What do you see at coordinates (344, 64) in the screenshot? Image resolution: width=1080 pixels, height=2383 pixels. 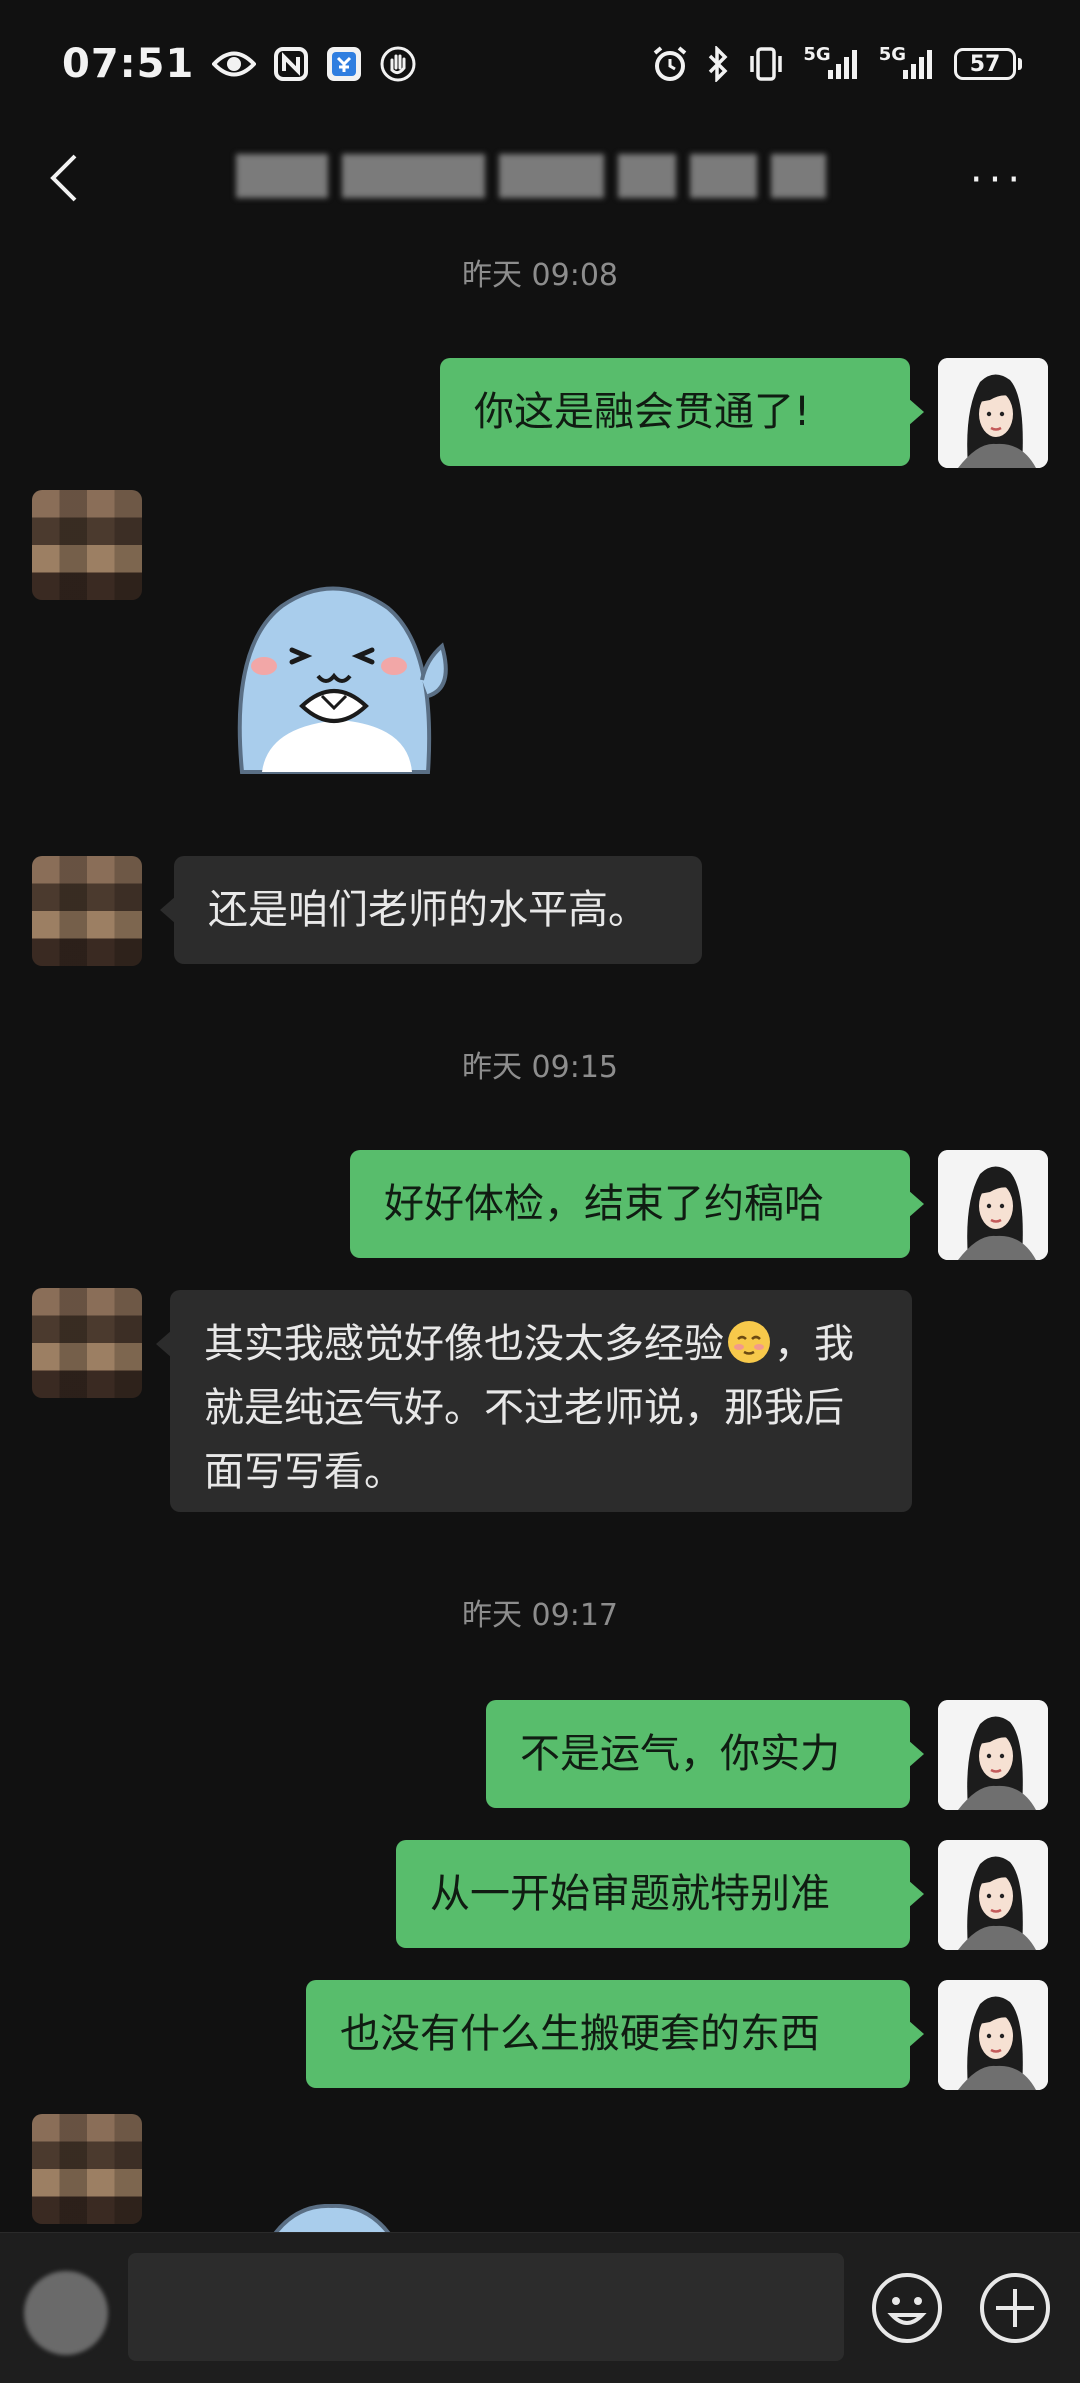 I see `app-notification-icon` at bounding box center [344, 64].